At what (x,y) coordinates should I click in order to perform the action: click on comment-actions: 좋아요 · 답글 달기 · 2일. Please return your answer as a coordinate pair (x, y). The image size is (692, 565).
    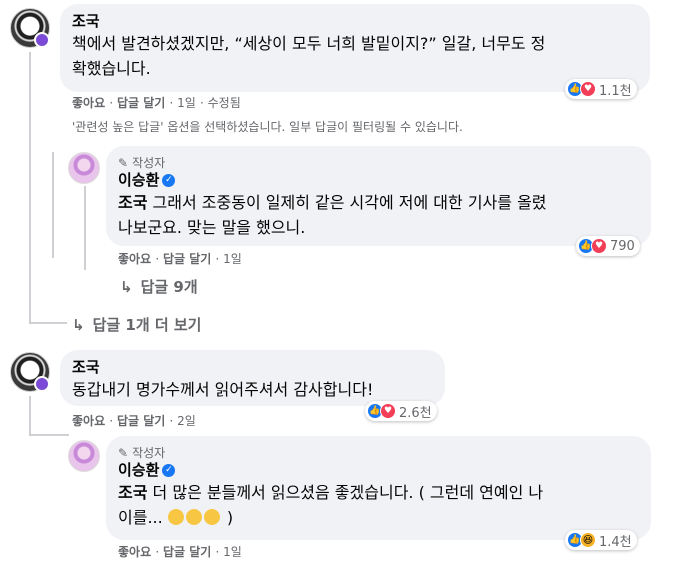
    Looking at the image, I should click on (134, 421).